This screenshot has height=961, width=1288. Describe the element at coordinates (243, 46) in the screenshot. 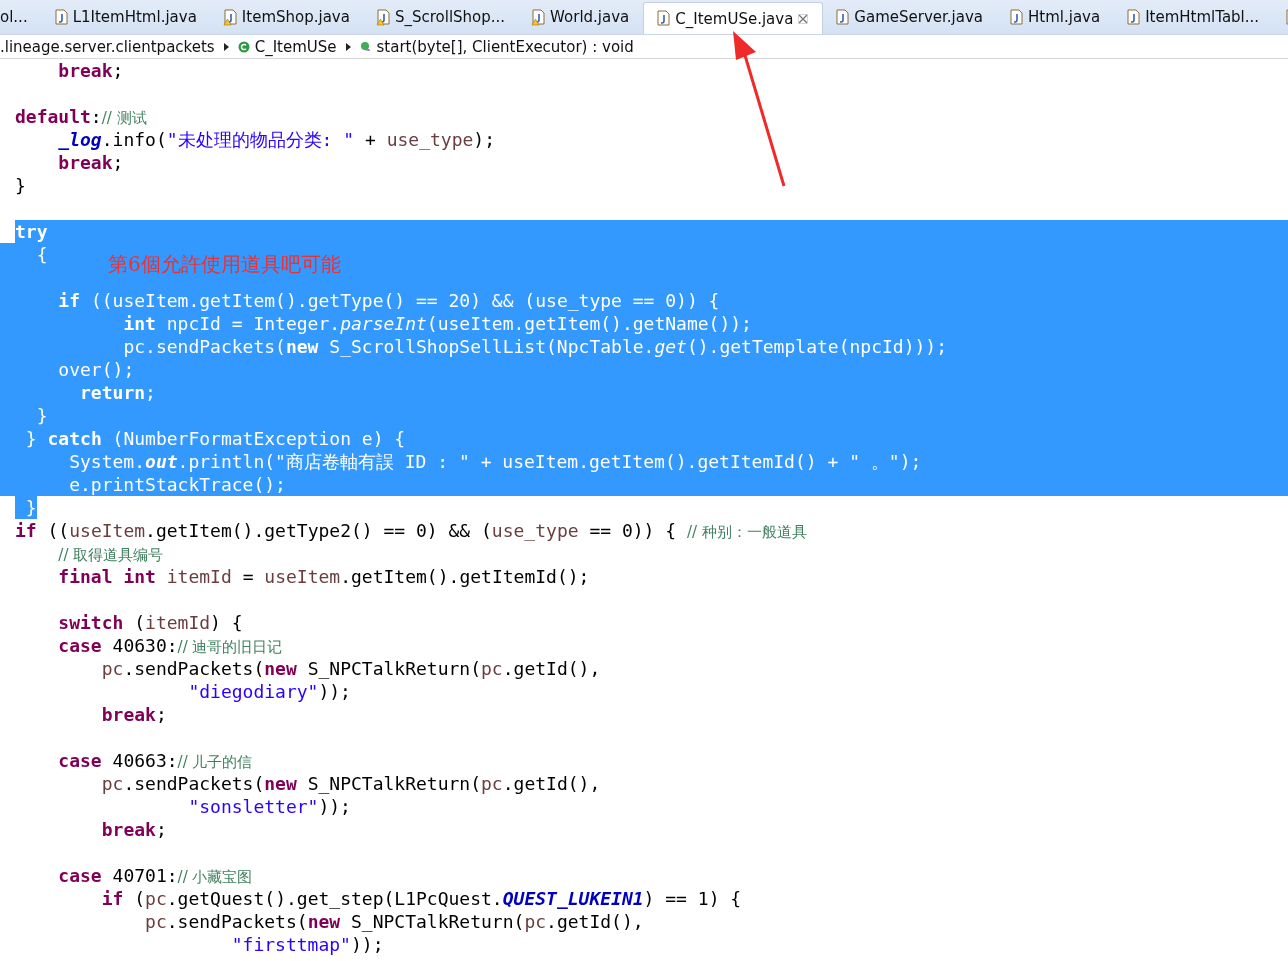

I see `class-icon` at that location.